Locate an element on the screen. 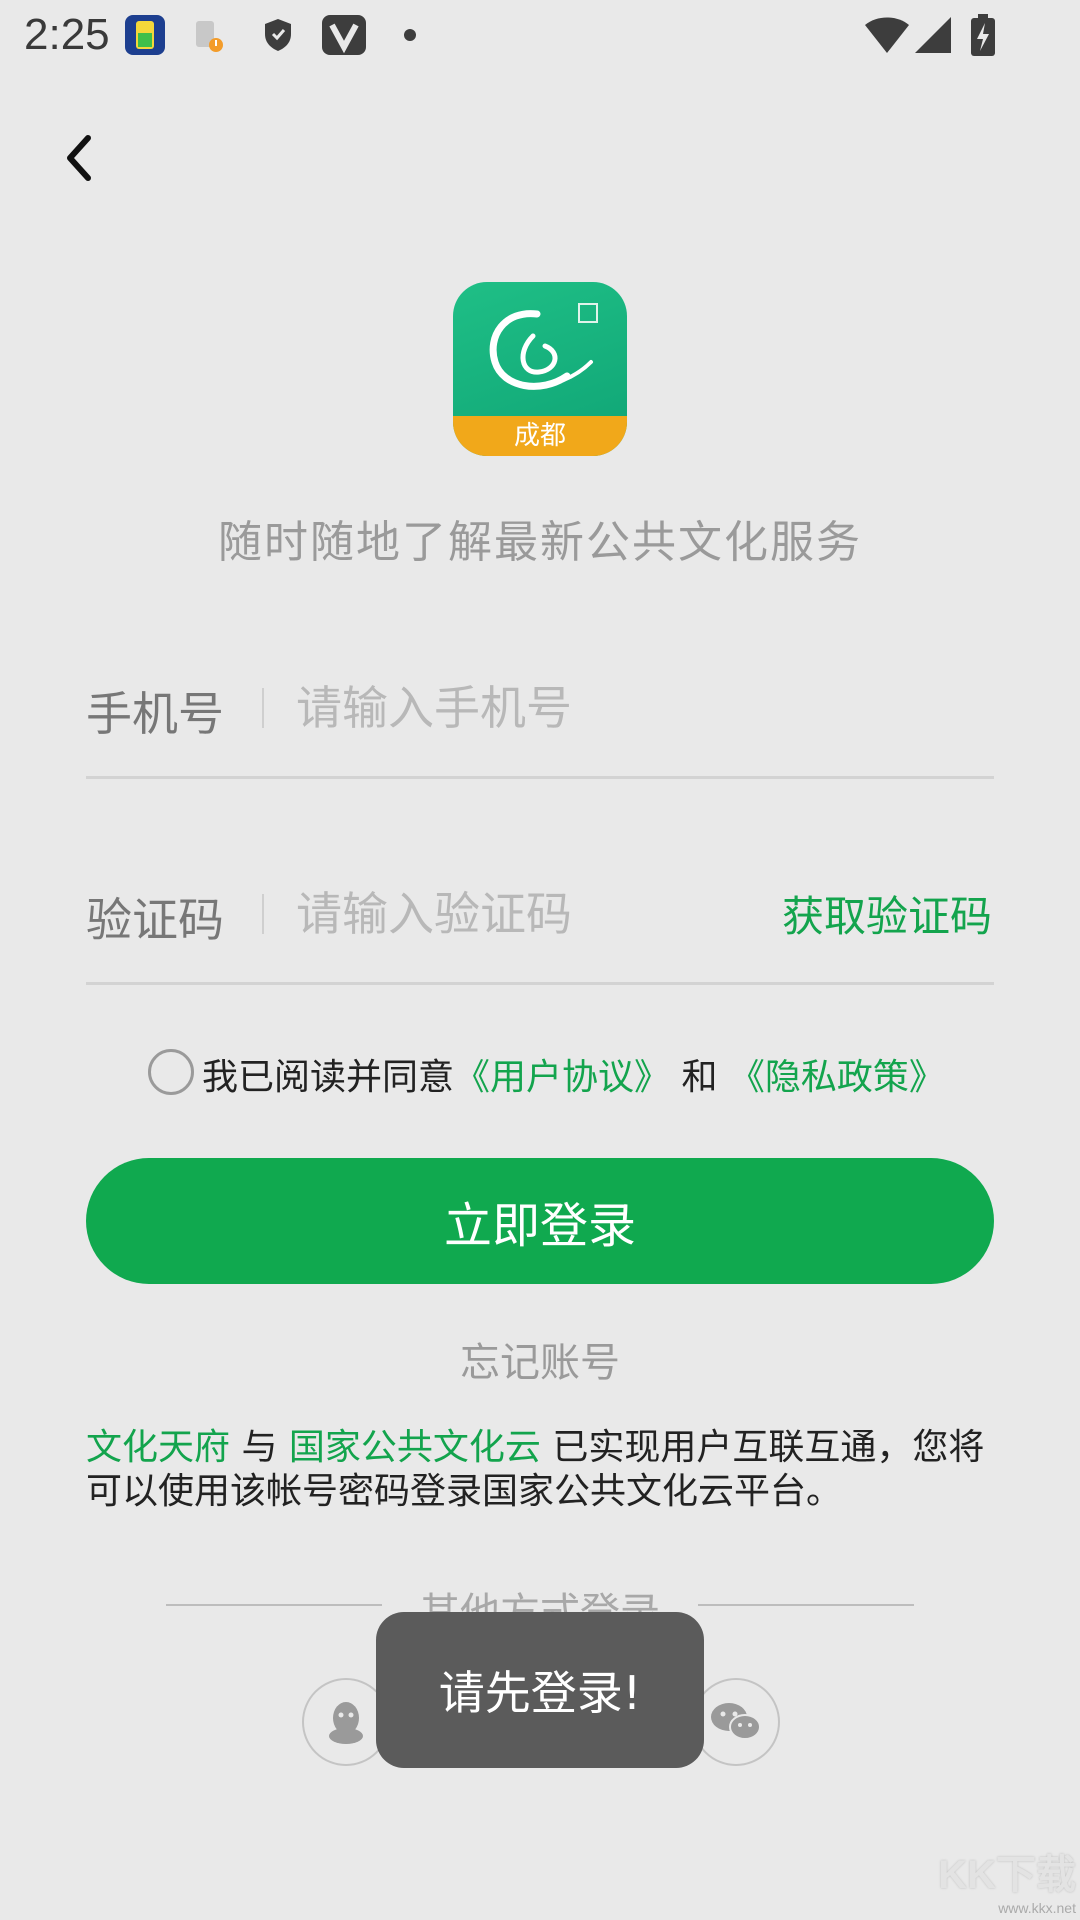 Image resolution: width=1080 pixels, height=1920 pixels. forgot-account-link: 忘记账号 is located at coordinates (540, 1359).